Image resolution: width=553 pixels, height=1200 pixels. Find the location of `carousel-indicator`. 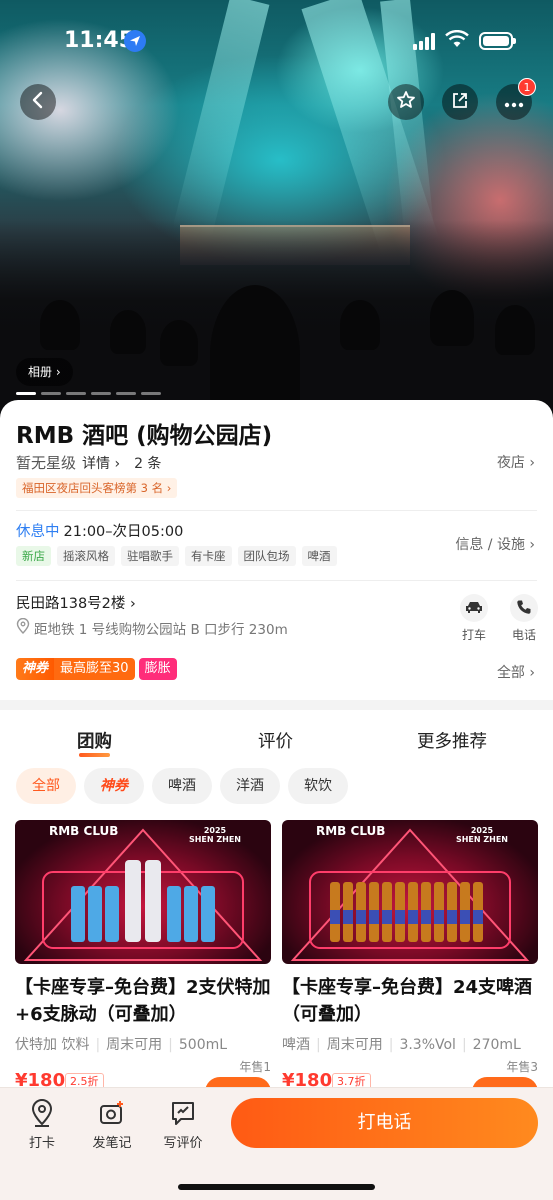

carousel-indicator is located at coordinates (88, 393).